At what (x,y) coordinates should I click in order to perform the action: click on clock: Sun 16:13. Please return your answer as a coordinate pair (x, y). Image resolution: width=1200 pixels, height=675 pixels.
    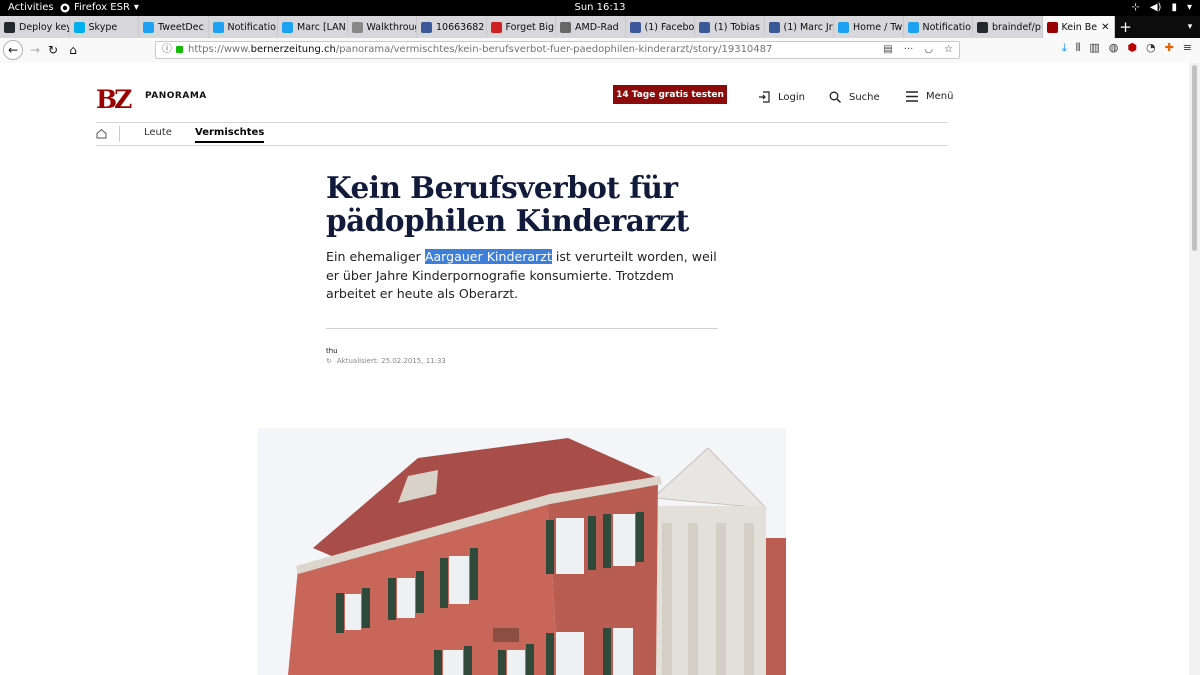
    Looking at the image, I should click on (600, 8).